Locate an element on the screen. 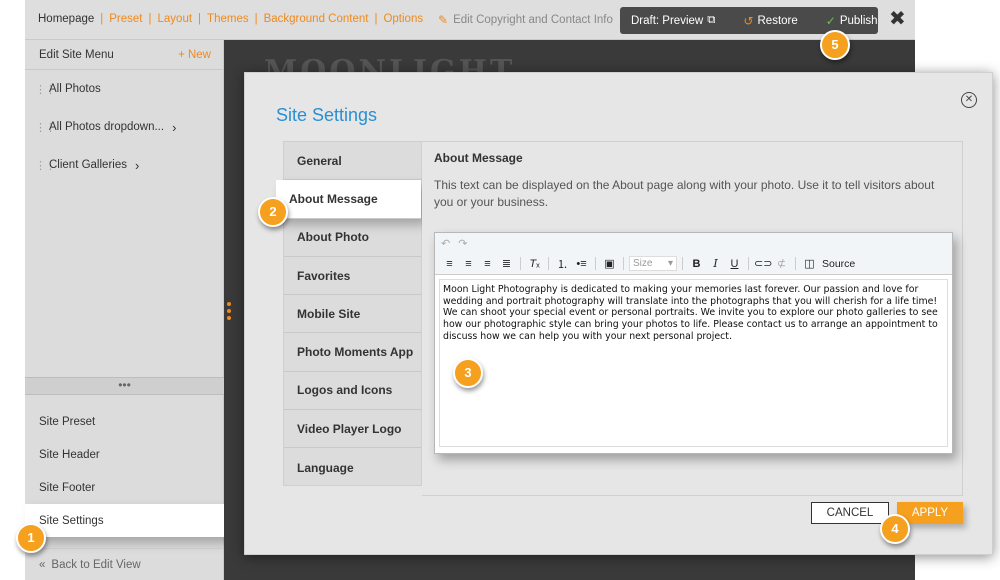  align-center-icon: ≡ is located at coordinates (468, 264).